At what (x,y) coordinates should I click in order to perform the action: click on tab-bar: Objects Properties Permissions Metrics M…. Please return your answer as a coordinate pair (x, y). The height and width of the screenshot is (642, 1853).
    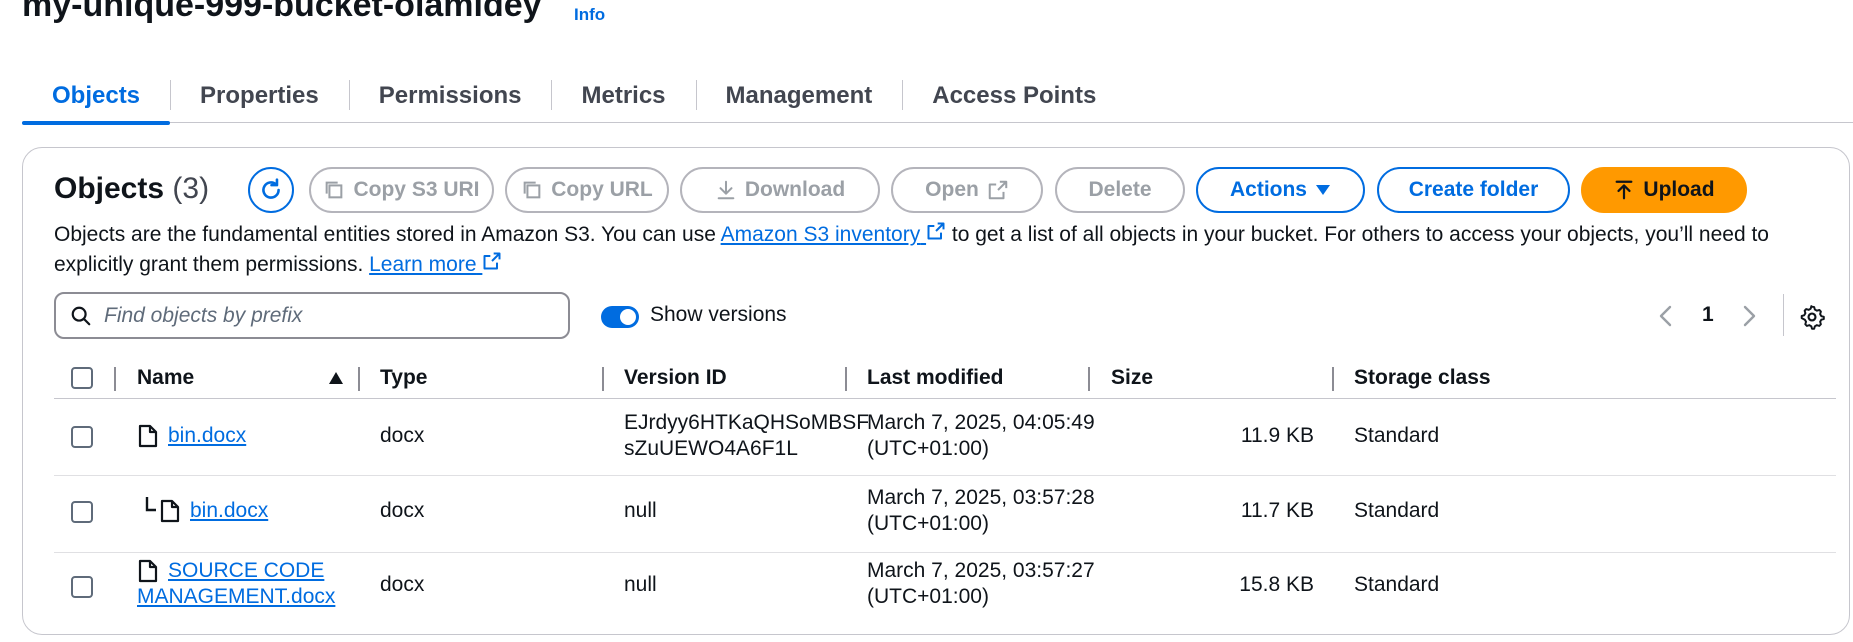
    Looking at the image, I should click on (937, 96).